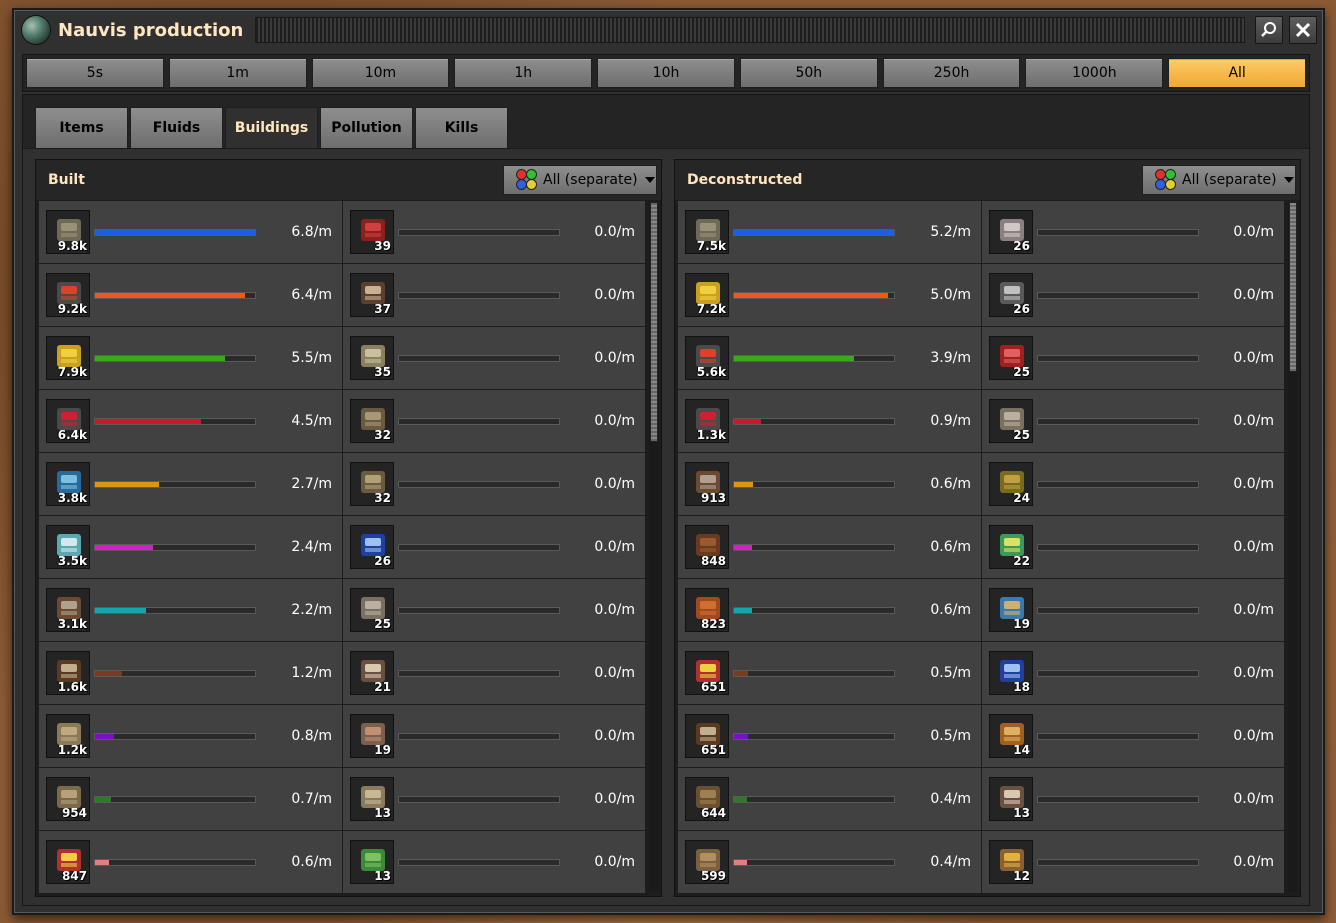 Image resolution: width=1336 pixels, height=923 pixels. I want to click on list-item: 823 0.6/m, so click(830, 610).